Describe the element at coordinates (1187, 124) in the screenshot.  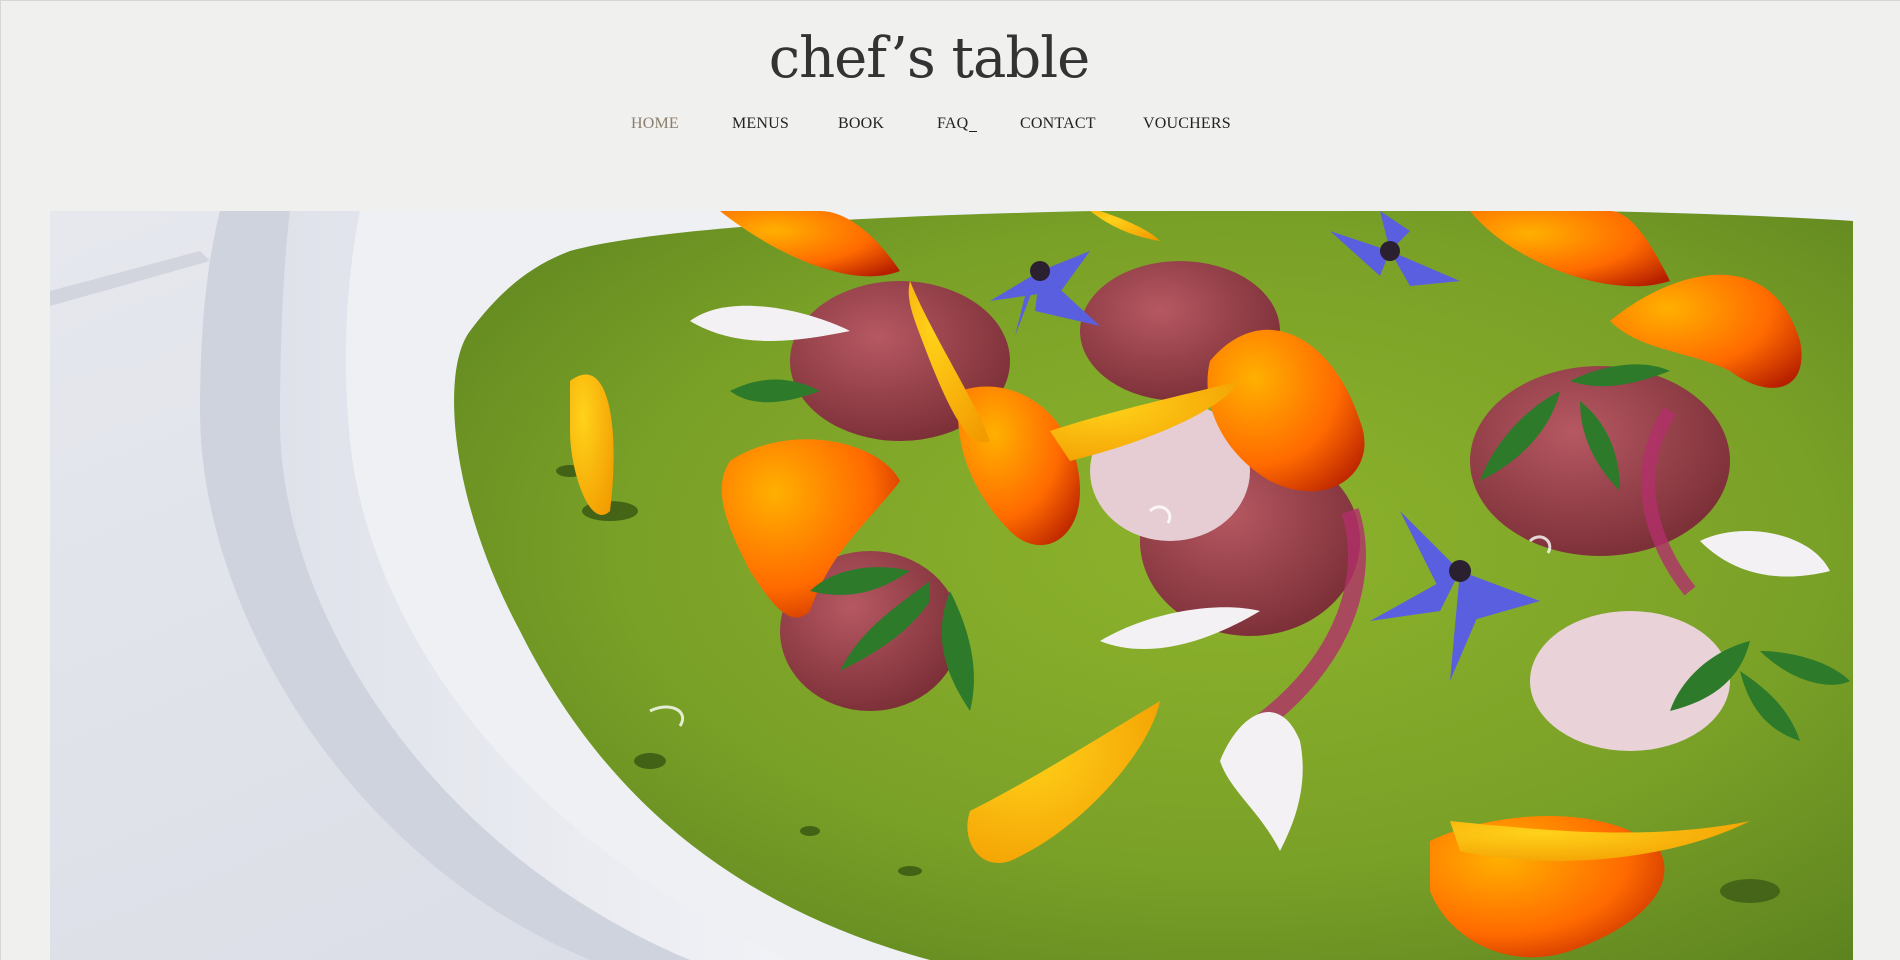
I see `nav-vouchers: VOUCHERS` at that location.